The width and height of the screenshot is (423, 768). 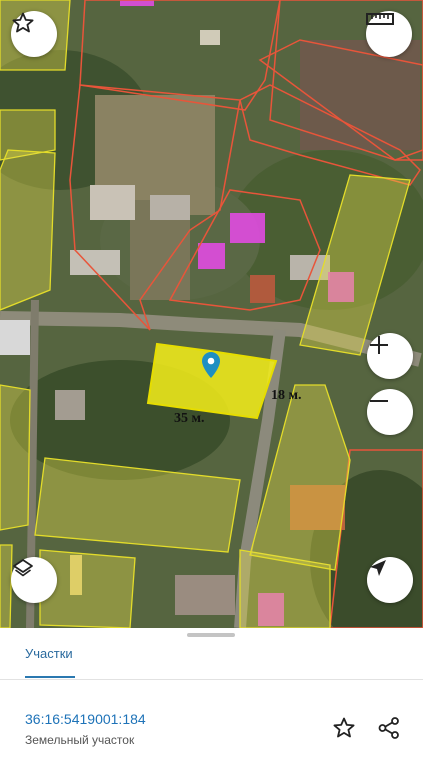 I want to click on tab-parcels: Участки, so click(x=49, y=653).